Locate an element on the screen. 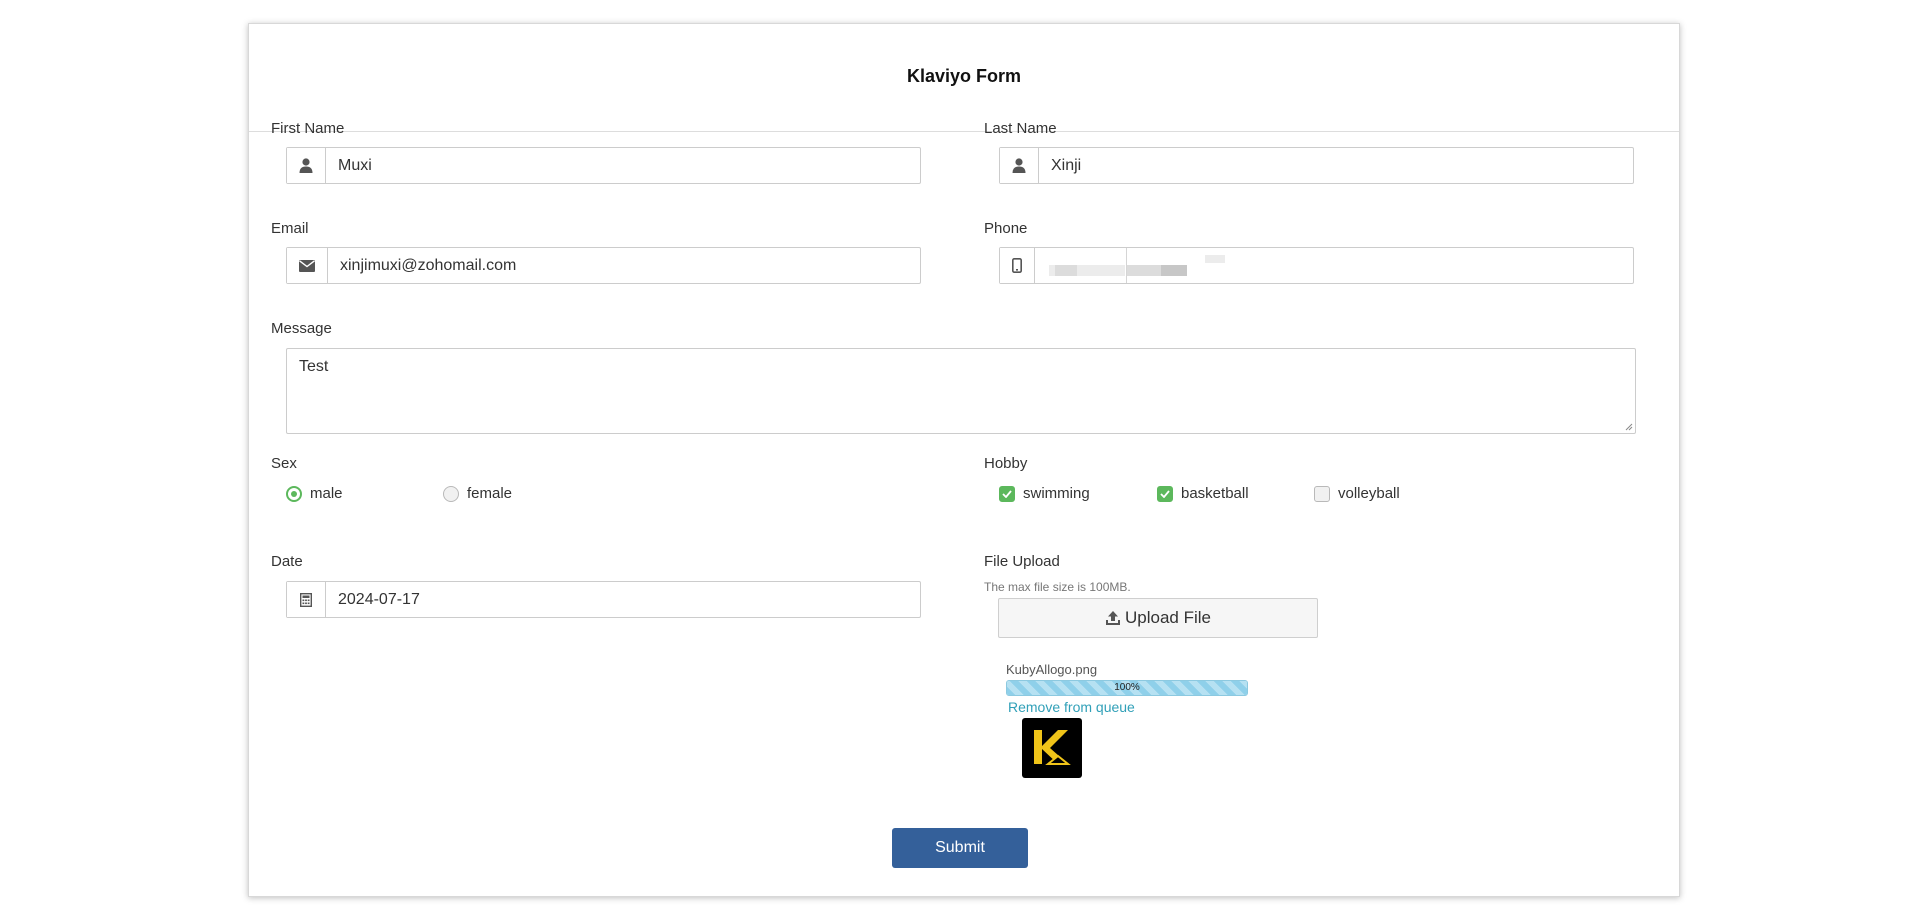 The image size is (1920, 919). last-name-field: Xinji is located at coordinates (1316, 165).